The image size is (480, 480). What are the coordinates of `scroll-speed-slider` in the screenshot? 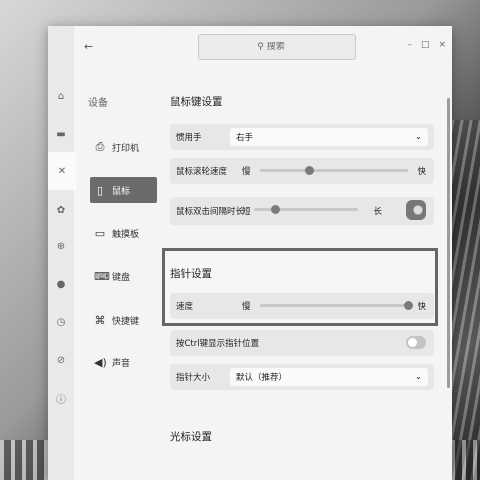 It's located at (334, 170).